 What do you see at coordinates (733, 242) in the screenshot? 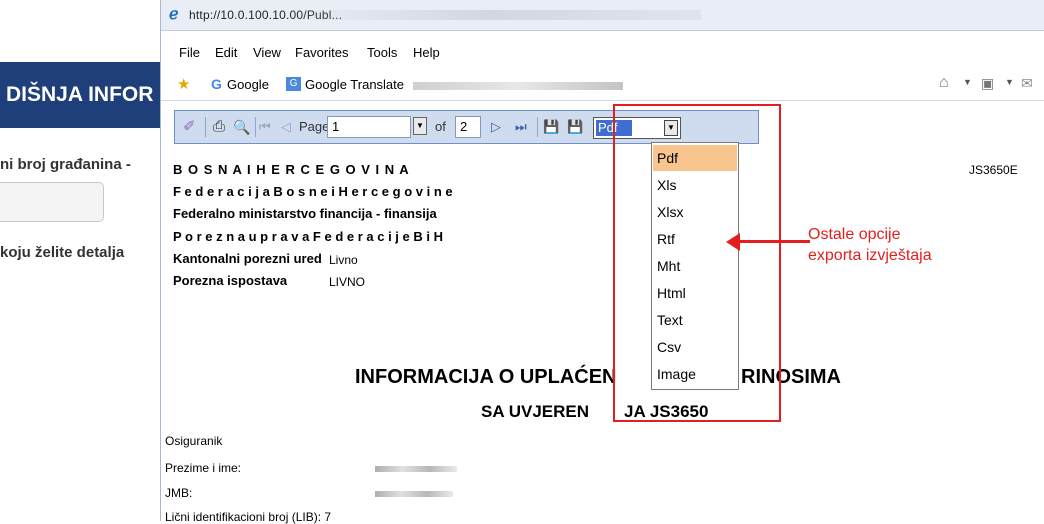
I see `annotation-arrow-icon` at bounding box center [733, 242].